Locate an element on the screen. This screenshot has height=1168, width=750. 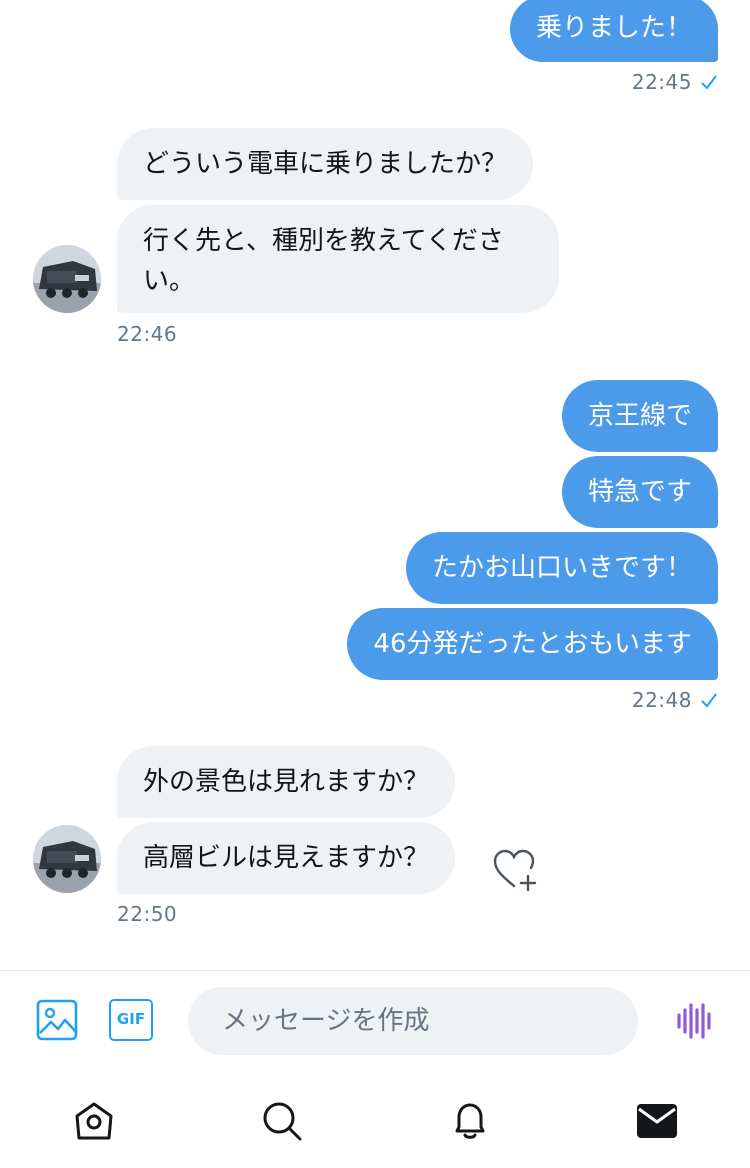
timestamp: 22:48 is located at coordinates (675, 700).